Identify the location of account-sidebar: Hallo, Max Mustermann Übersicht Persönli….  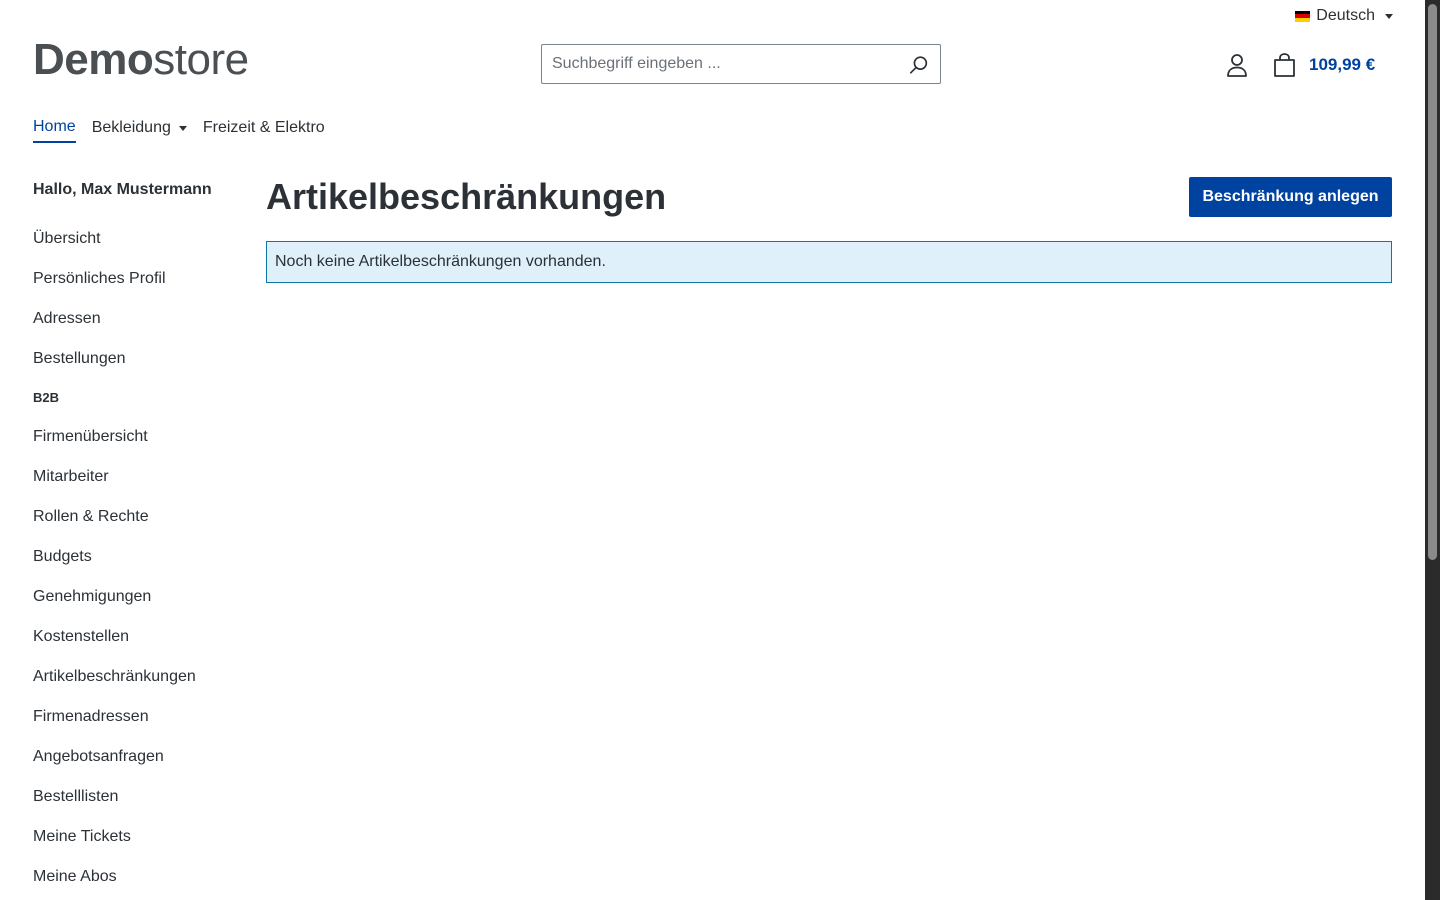
(143, 540).